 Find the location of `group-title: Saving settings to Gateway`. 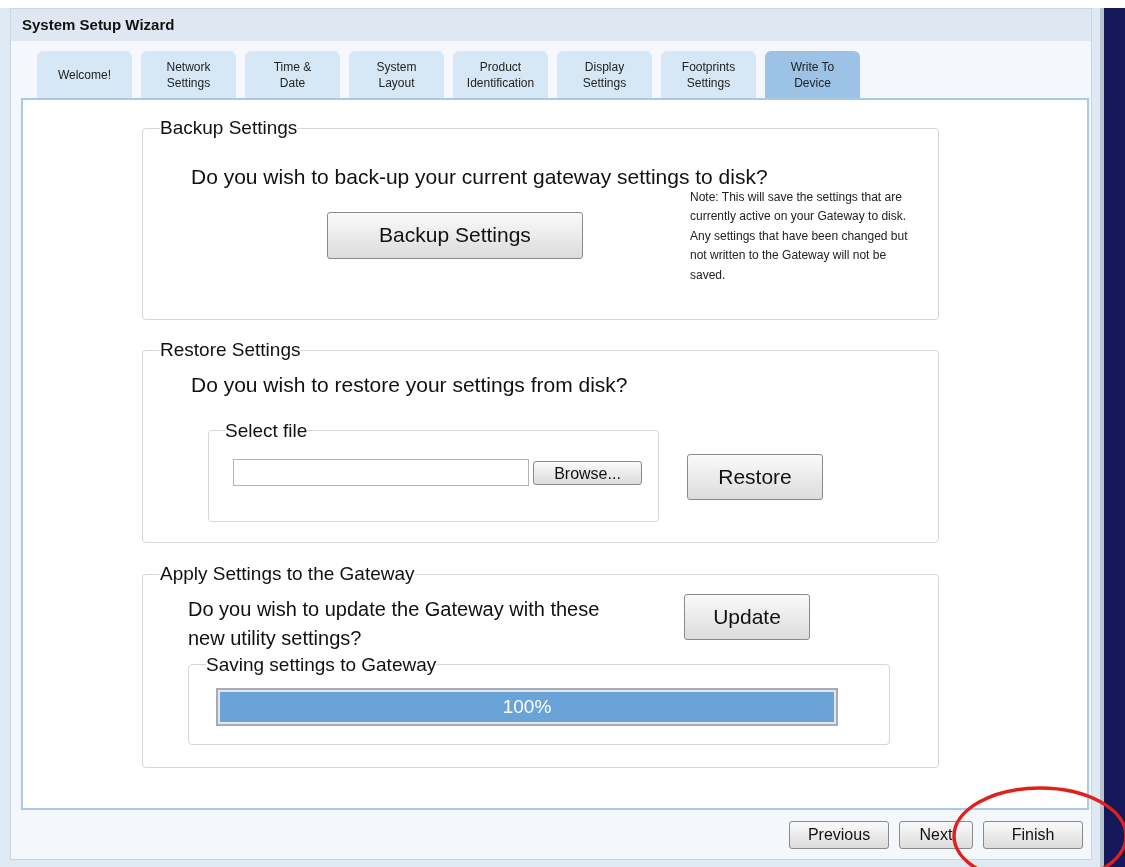

group-title: Saving settings to Gateway is located at coordinates (321, 664).